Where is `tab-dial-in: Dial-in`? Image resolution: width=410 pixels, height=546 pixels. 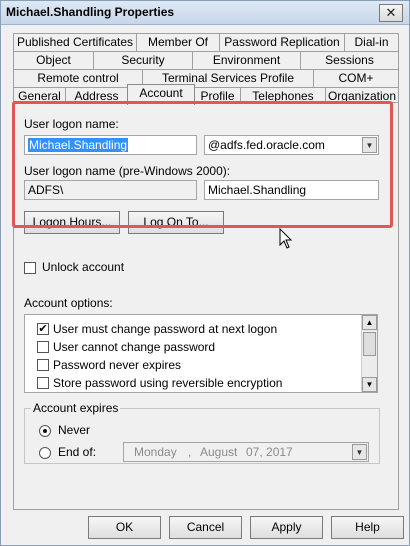
tab-dial-in: Dial-in is located at coordinates (371, 42).